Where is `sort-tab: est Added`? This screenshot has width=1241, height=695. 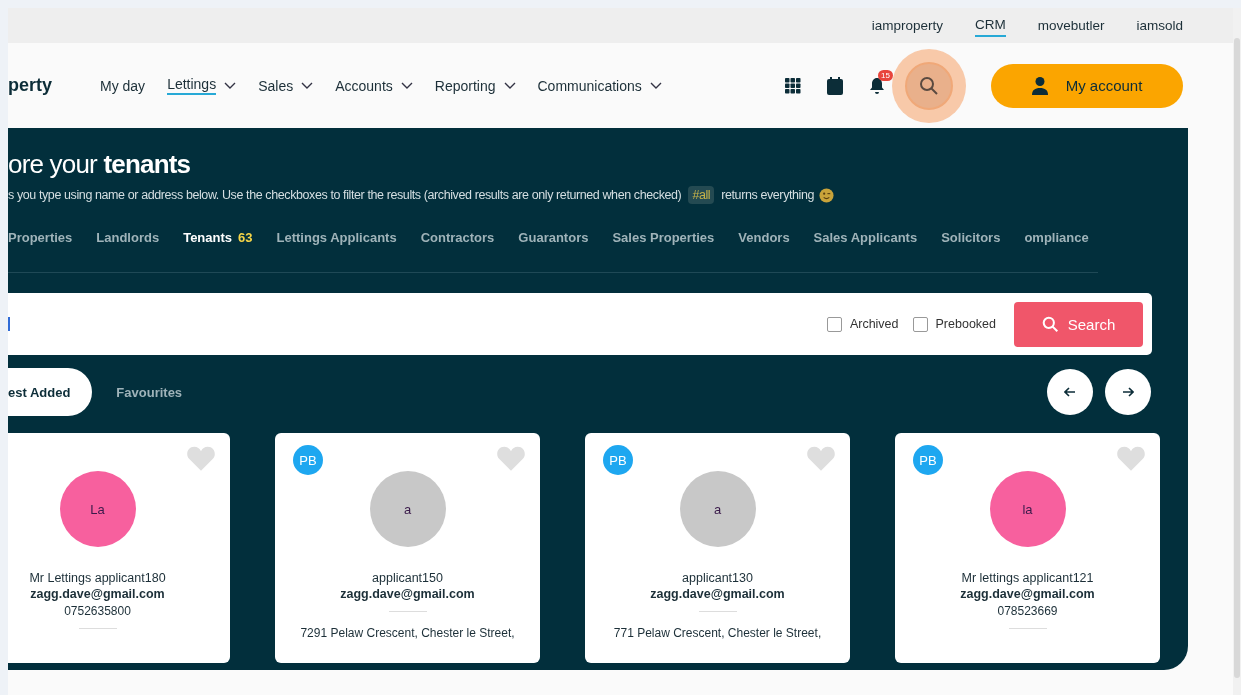
sort-tab: est Added is located at coordinates (50, 392).